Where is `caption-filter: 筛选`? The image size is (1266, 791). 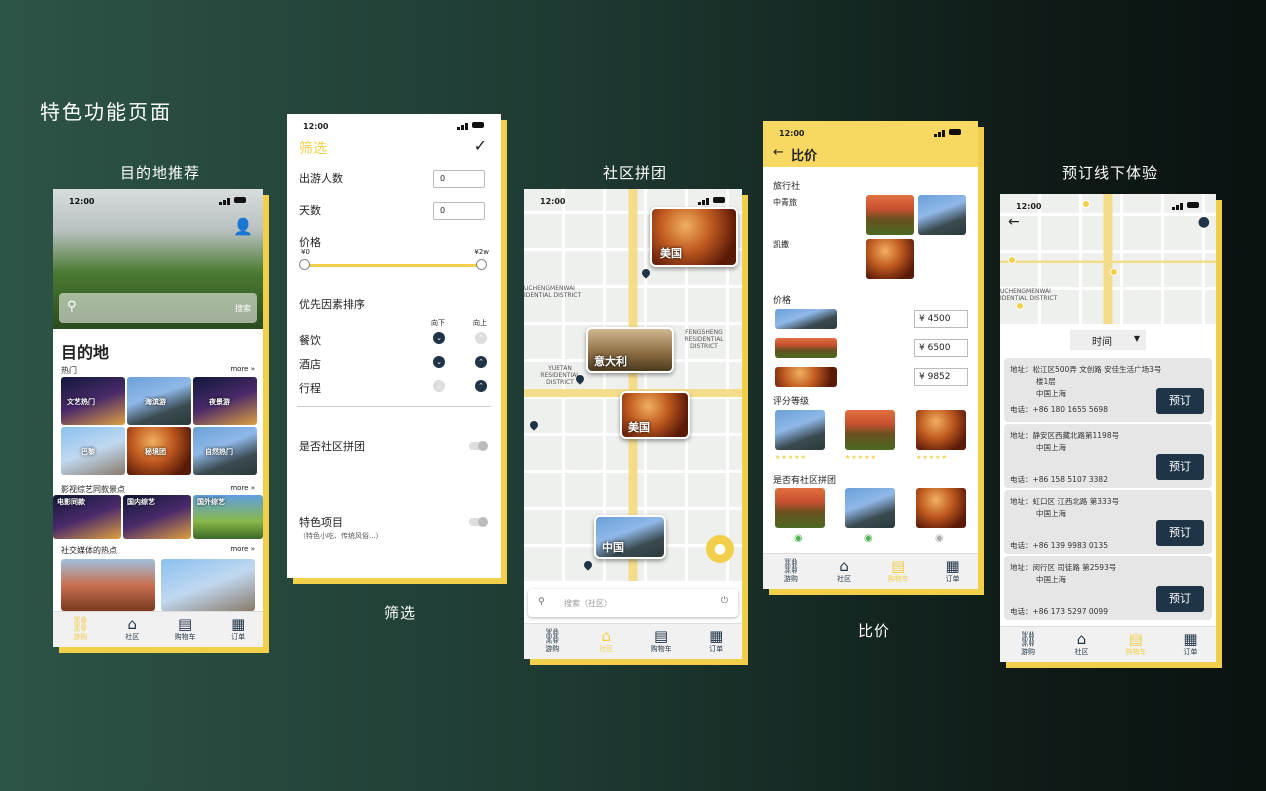
caption-filter: 筛选 is located at coordinates (399, 613).